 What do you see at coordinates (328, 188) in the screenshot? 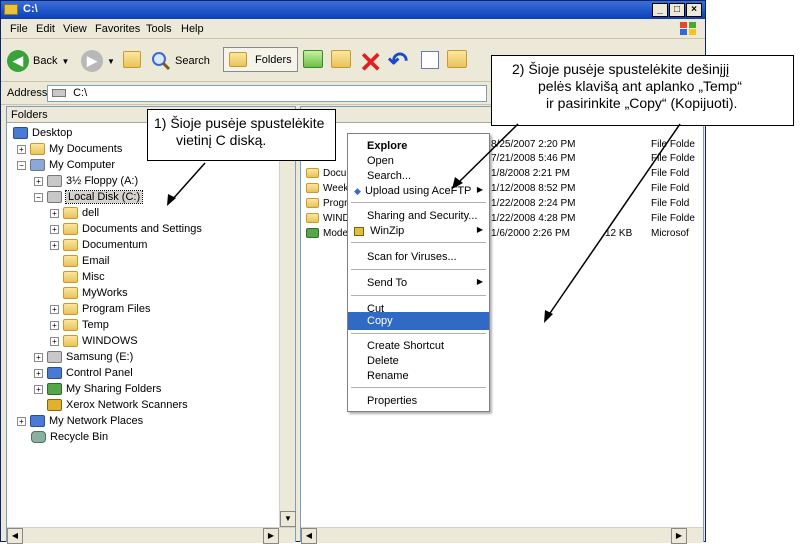
I see `file-row: Weekl` at bounding box center [328, 188].